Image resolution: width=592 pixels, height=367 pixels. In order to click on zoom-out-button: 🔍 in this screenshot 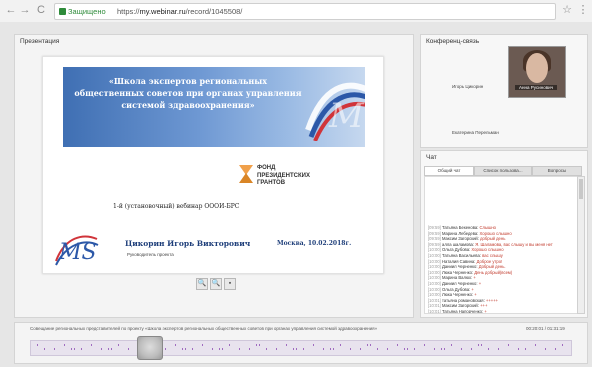, I will do `click(216, 284)`.